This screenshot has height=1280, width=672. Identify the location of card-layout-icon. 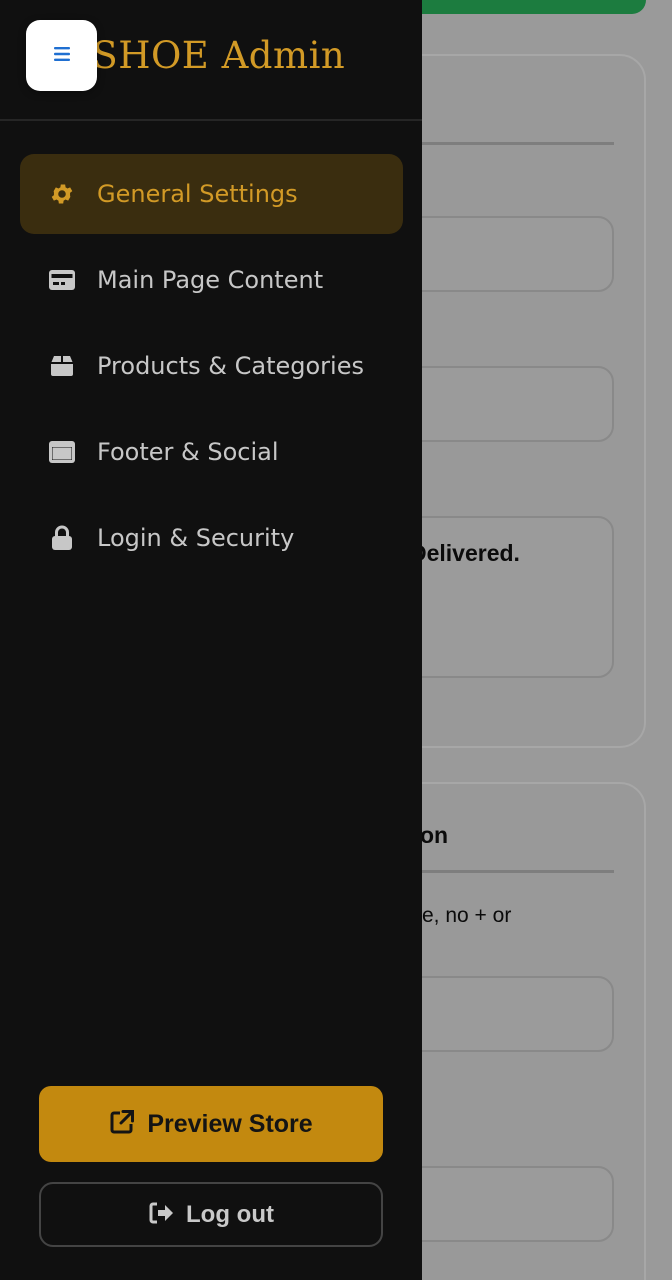
(62, 280).